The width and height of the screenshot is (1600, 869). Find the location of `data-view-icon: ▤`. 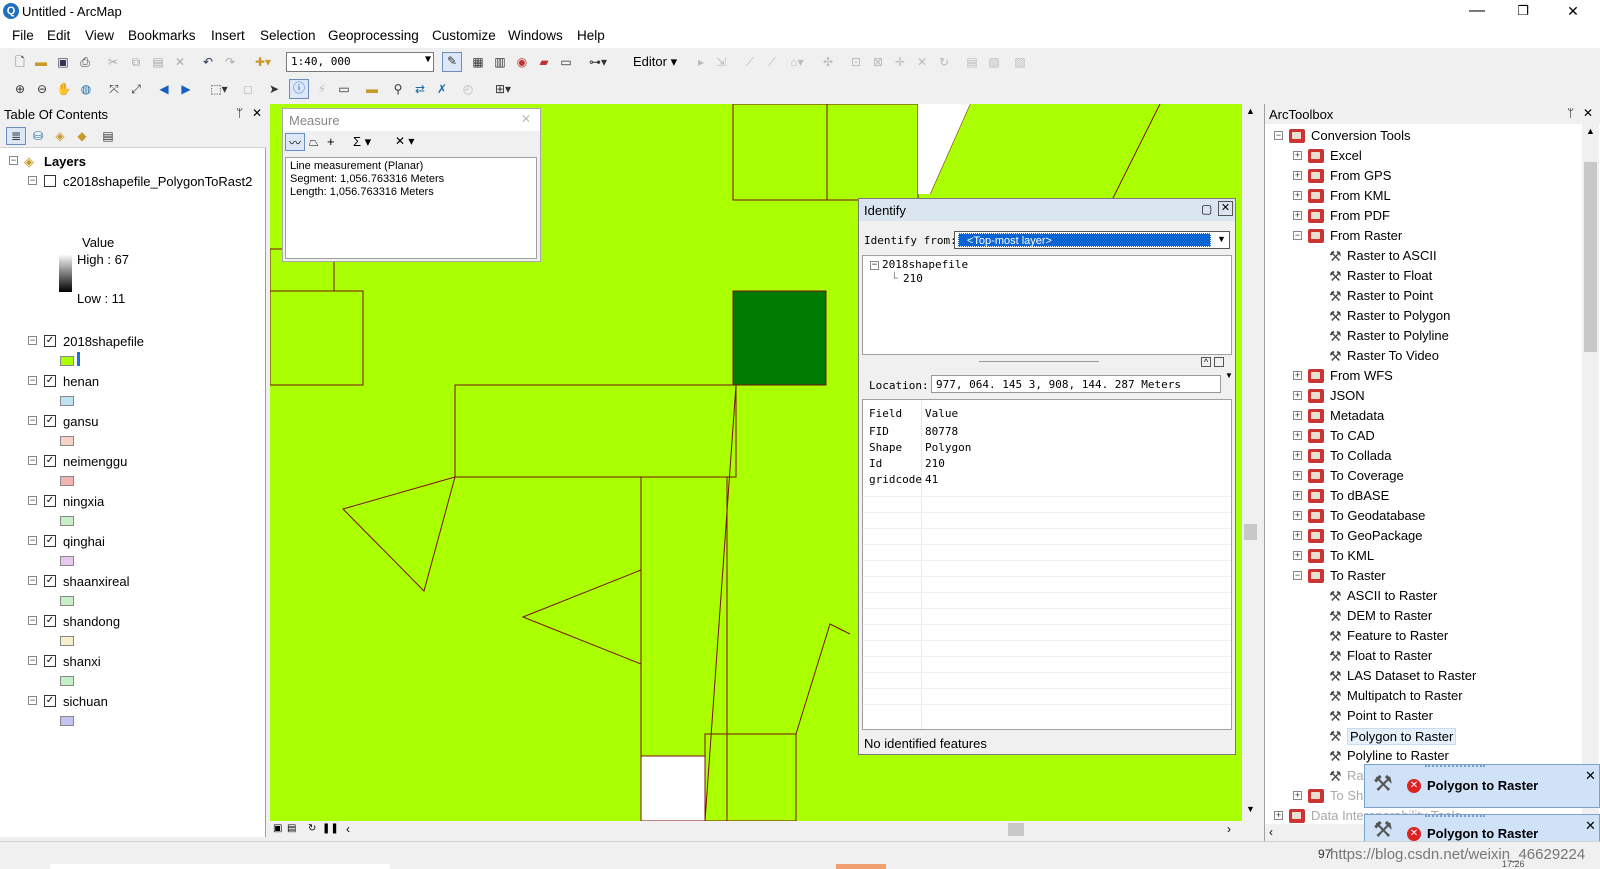

data-view-icon: ▤ is located at coordinates (291, 828).